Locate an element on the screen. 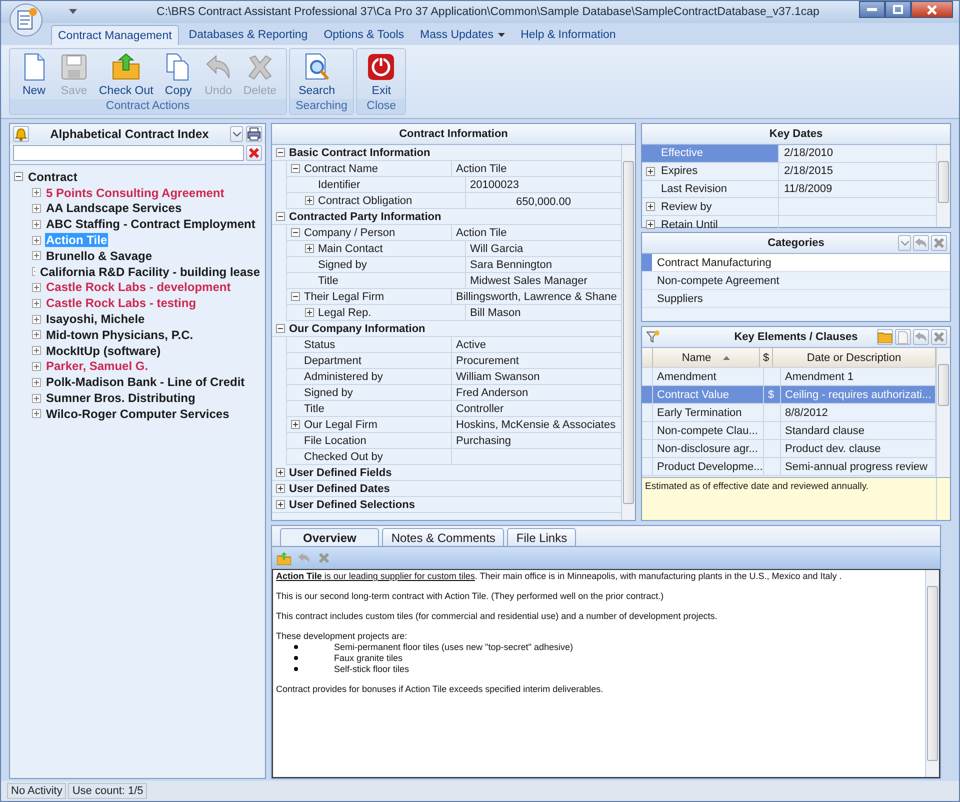 This screenshot has height=802, width=960. tree-item: ABC Staffing - Contract Employment is located at coordinates (150, 224).